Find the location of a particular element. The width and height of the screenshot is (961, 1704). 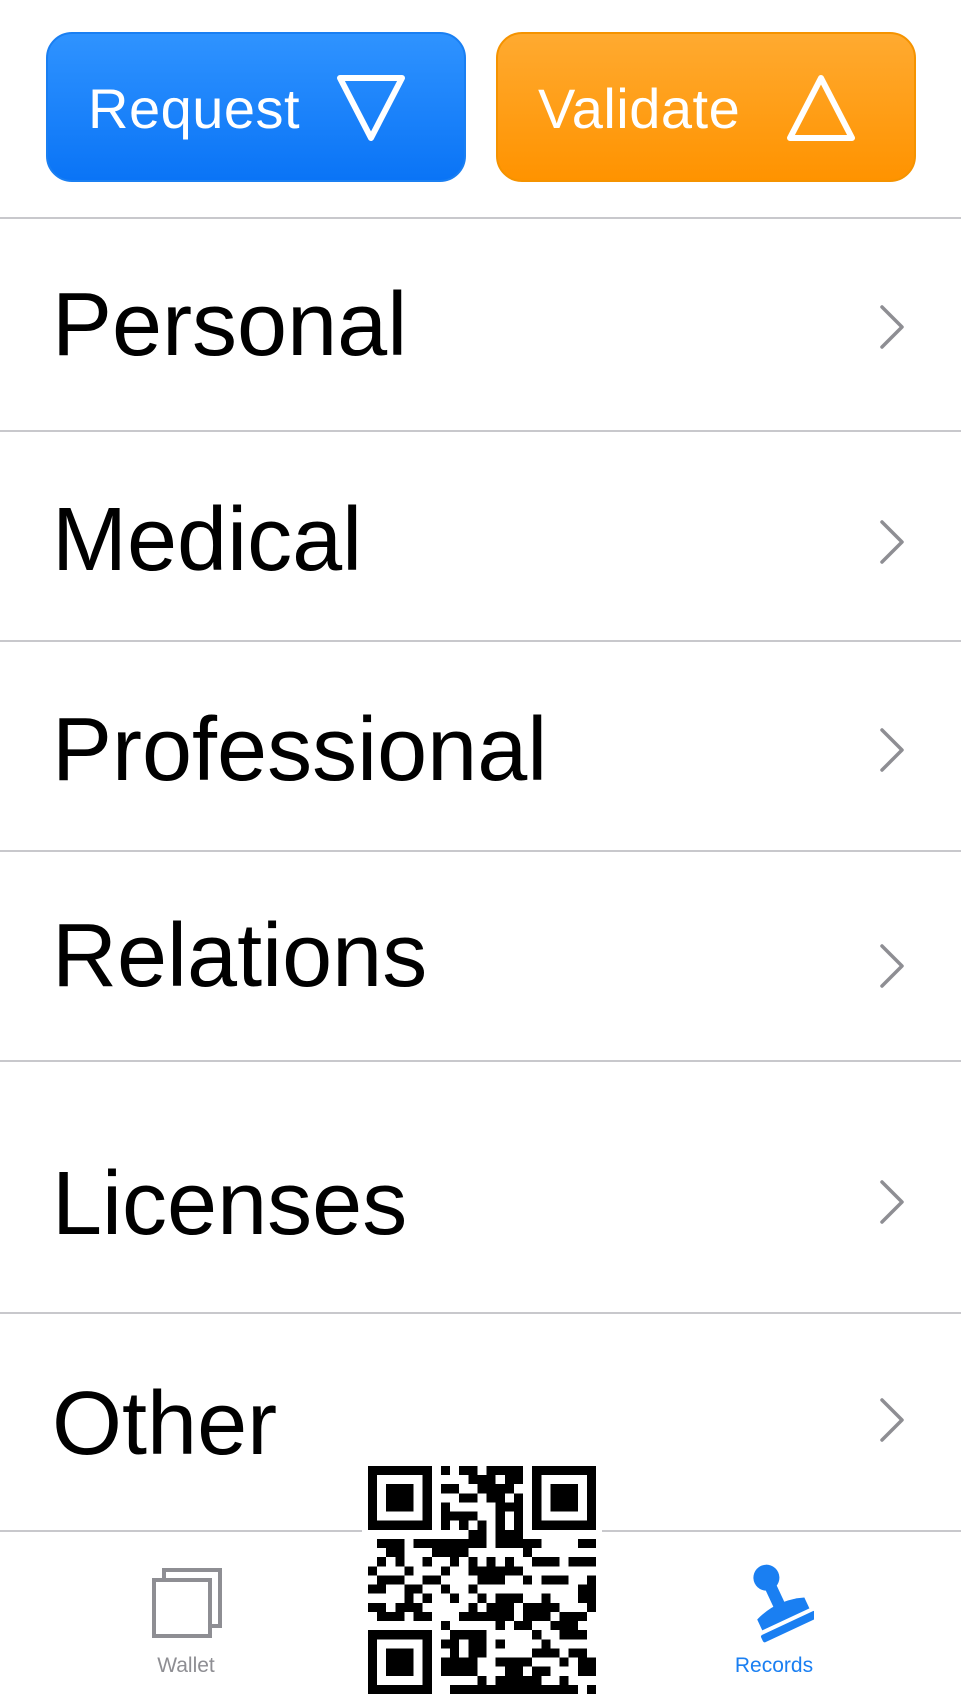

qr-code-button is located at coordinates (482, 1582).